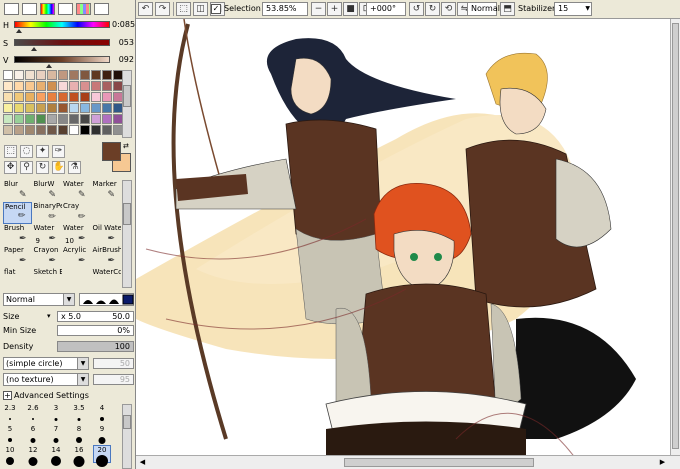 The height and width of the screenshot is (469, 680). I want to click on value-bar, so click(62, 59).